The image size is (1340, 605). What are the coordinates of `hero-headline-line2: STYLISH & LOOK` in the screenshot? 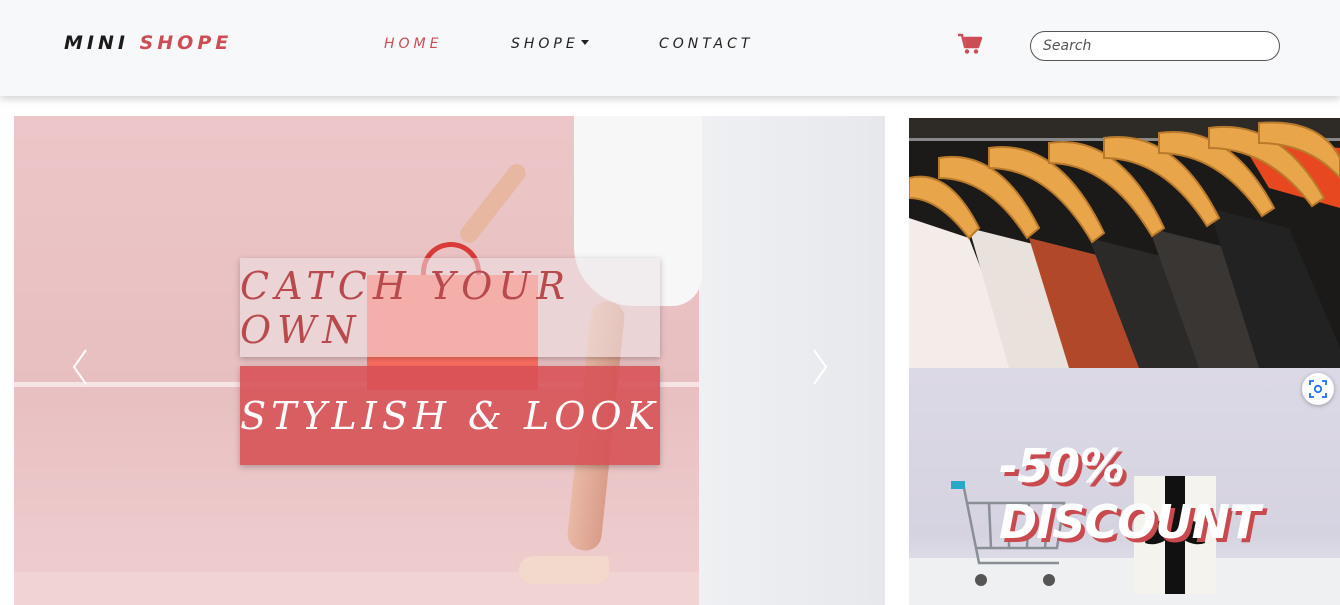 It's located at (450, 415).